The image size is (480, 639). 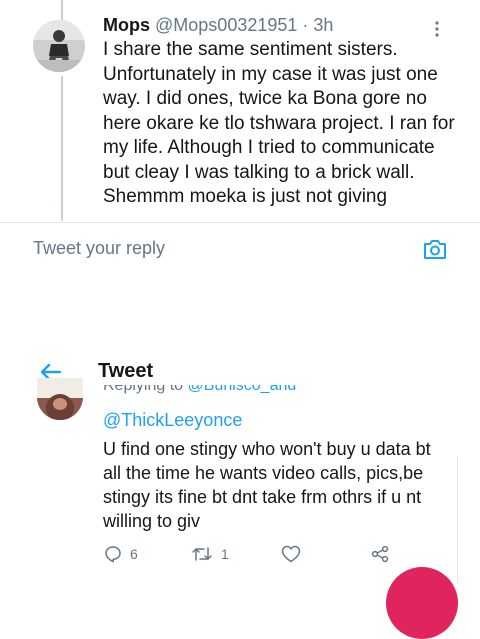 I want to click on tweet-header: Mops @Mops00321951 · 3h, so click(x=218, y=25).